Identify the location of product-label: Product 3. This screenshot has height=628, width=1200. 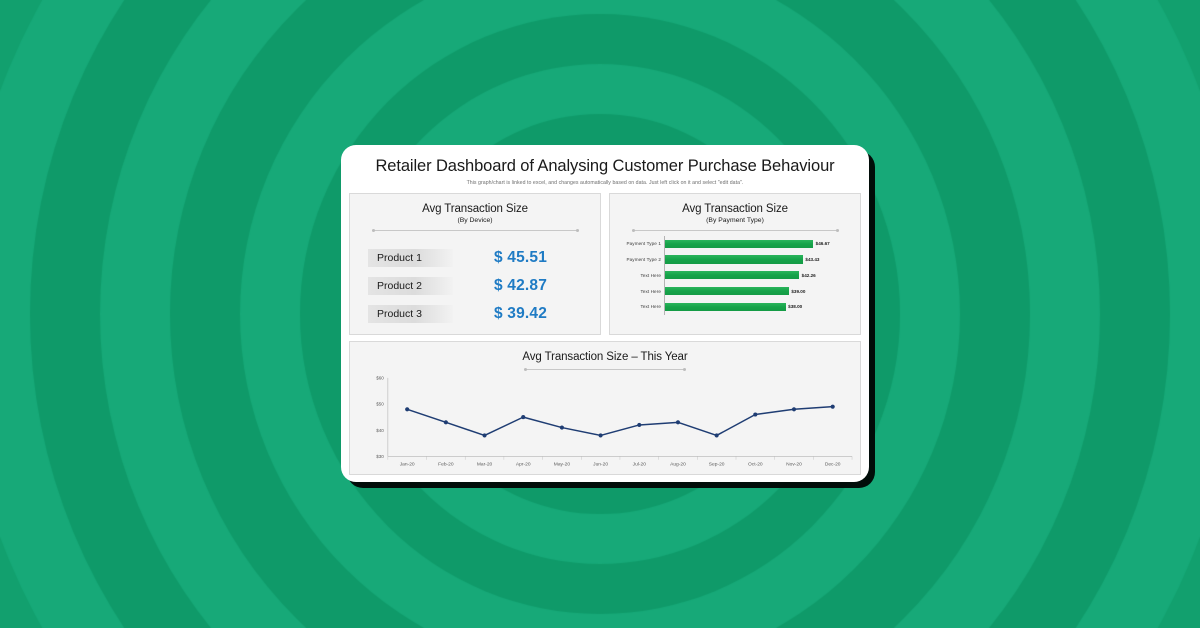
(410, 314).